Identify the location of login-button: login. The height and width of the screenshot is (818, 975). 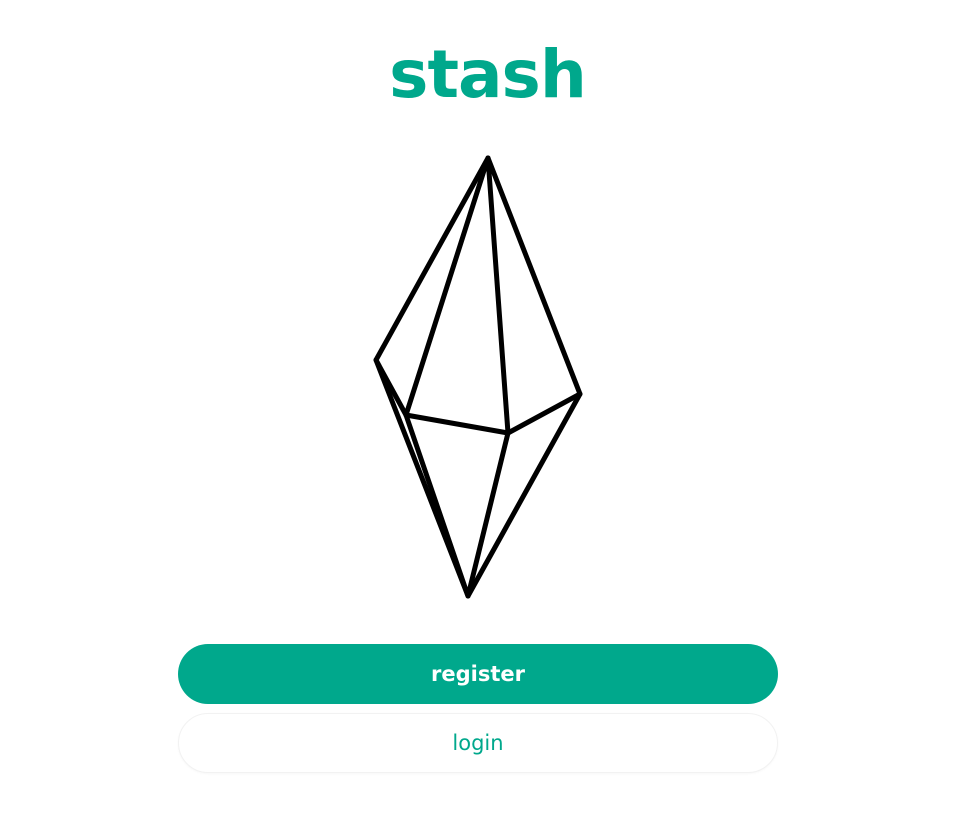
(478, 743).